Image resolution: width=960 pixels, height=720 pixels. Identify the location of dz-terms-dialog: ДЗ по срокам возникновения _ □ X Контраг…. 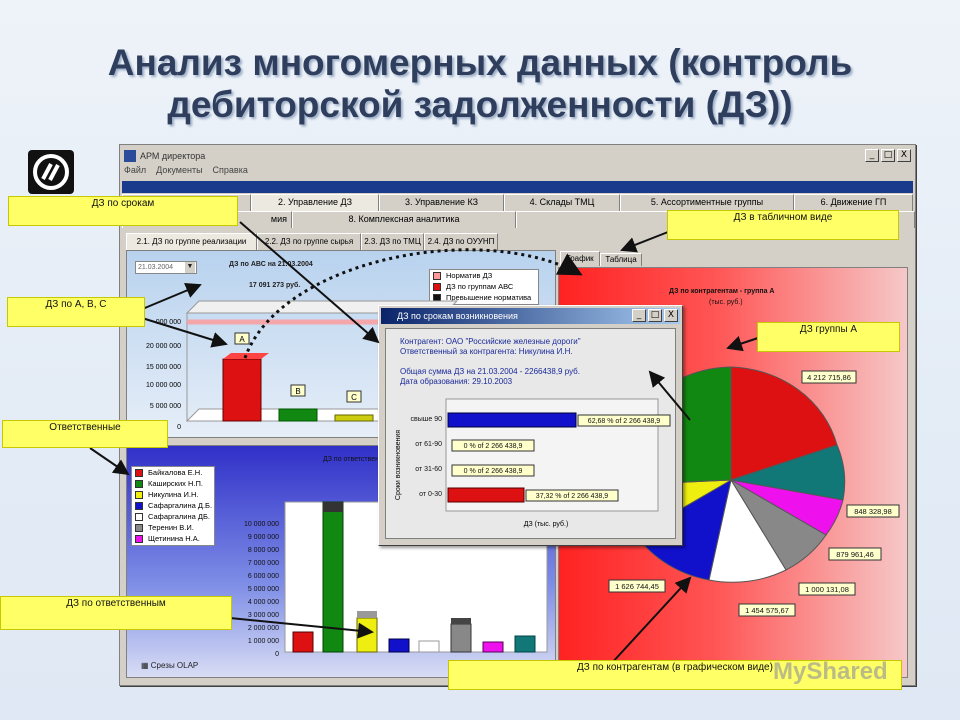
(530, 425).